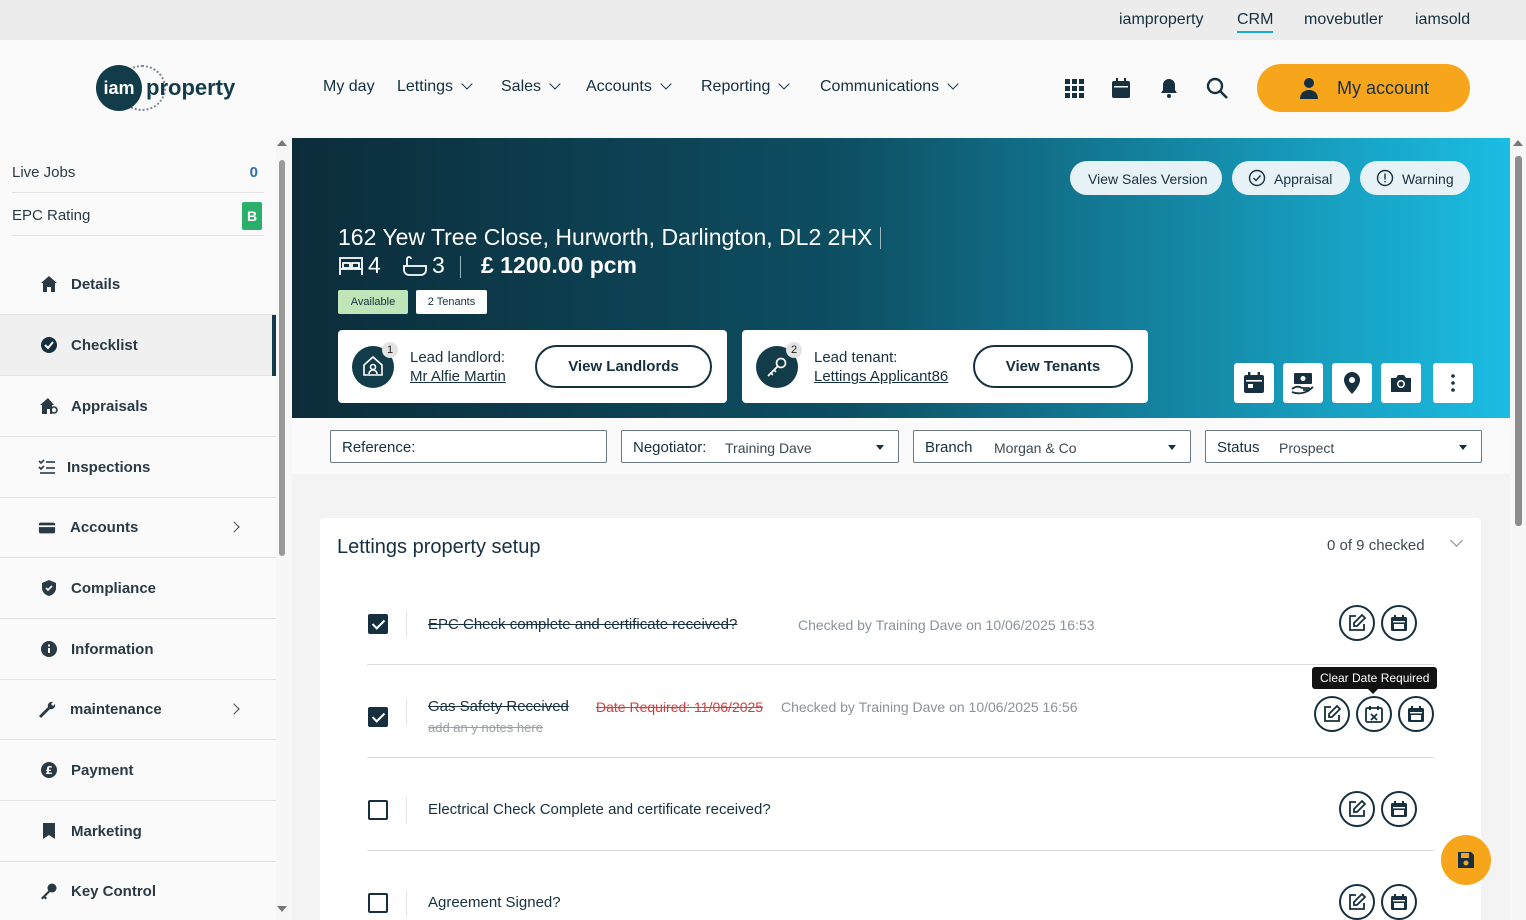  I want to click on nav-accounts: Accounts, so click(629, 87).